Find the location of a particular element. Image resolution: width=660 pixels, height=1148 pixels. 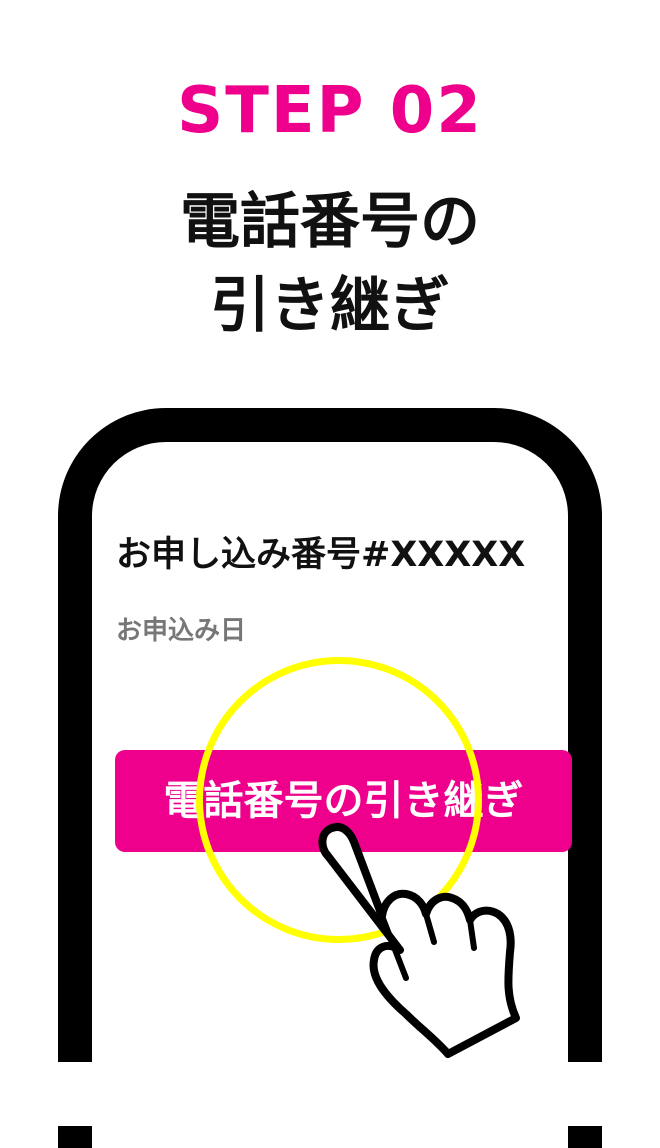

order-number: お申し込み番号#XXXXX is located at coordinates (321, 555).